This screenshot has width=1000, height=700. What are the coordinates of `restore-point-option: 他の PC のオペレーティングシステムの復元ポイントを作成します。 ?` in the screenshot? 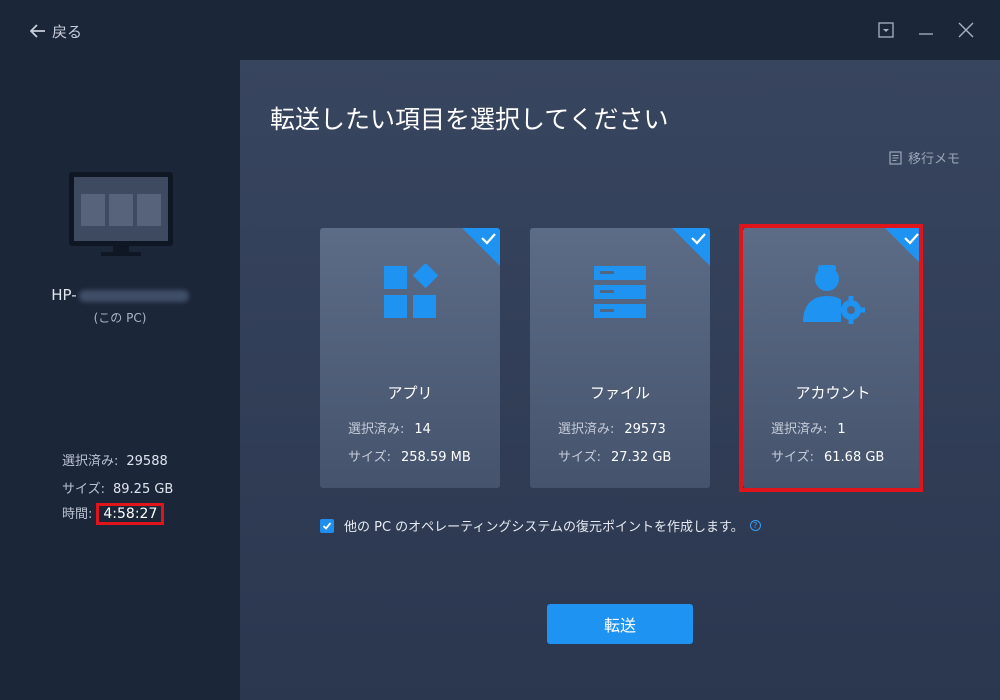 It's located at (540, 525).